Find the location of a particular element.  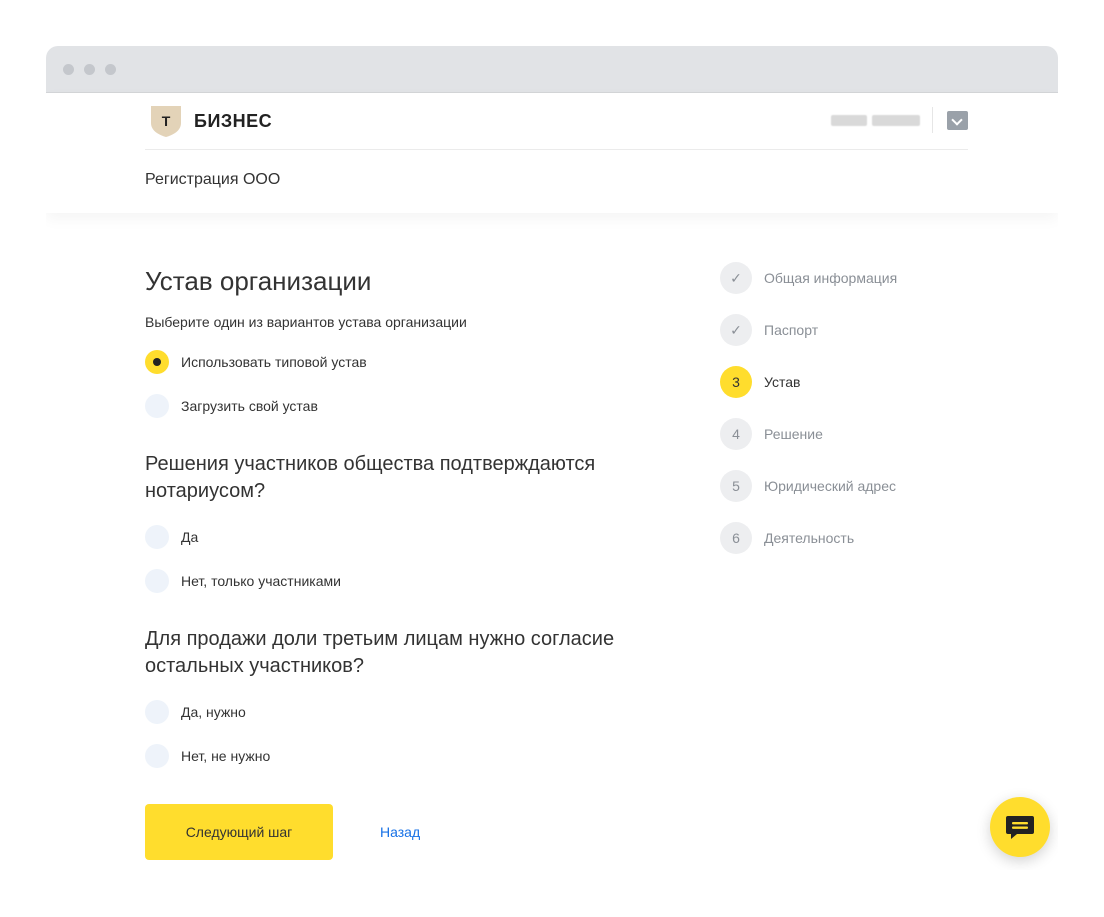

radio-label: Использовать типовой устав is located at coordinates (274, 362).